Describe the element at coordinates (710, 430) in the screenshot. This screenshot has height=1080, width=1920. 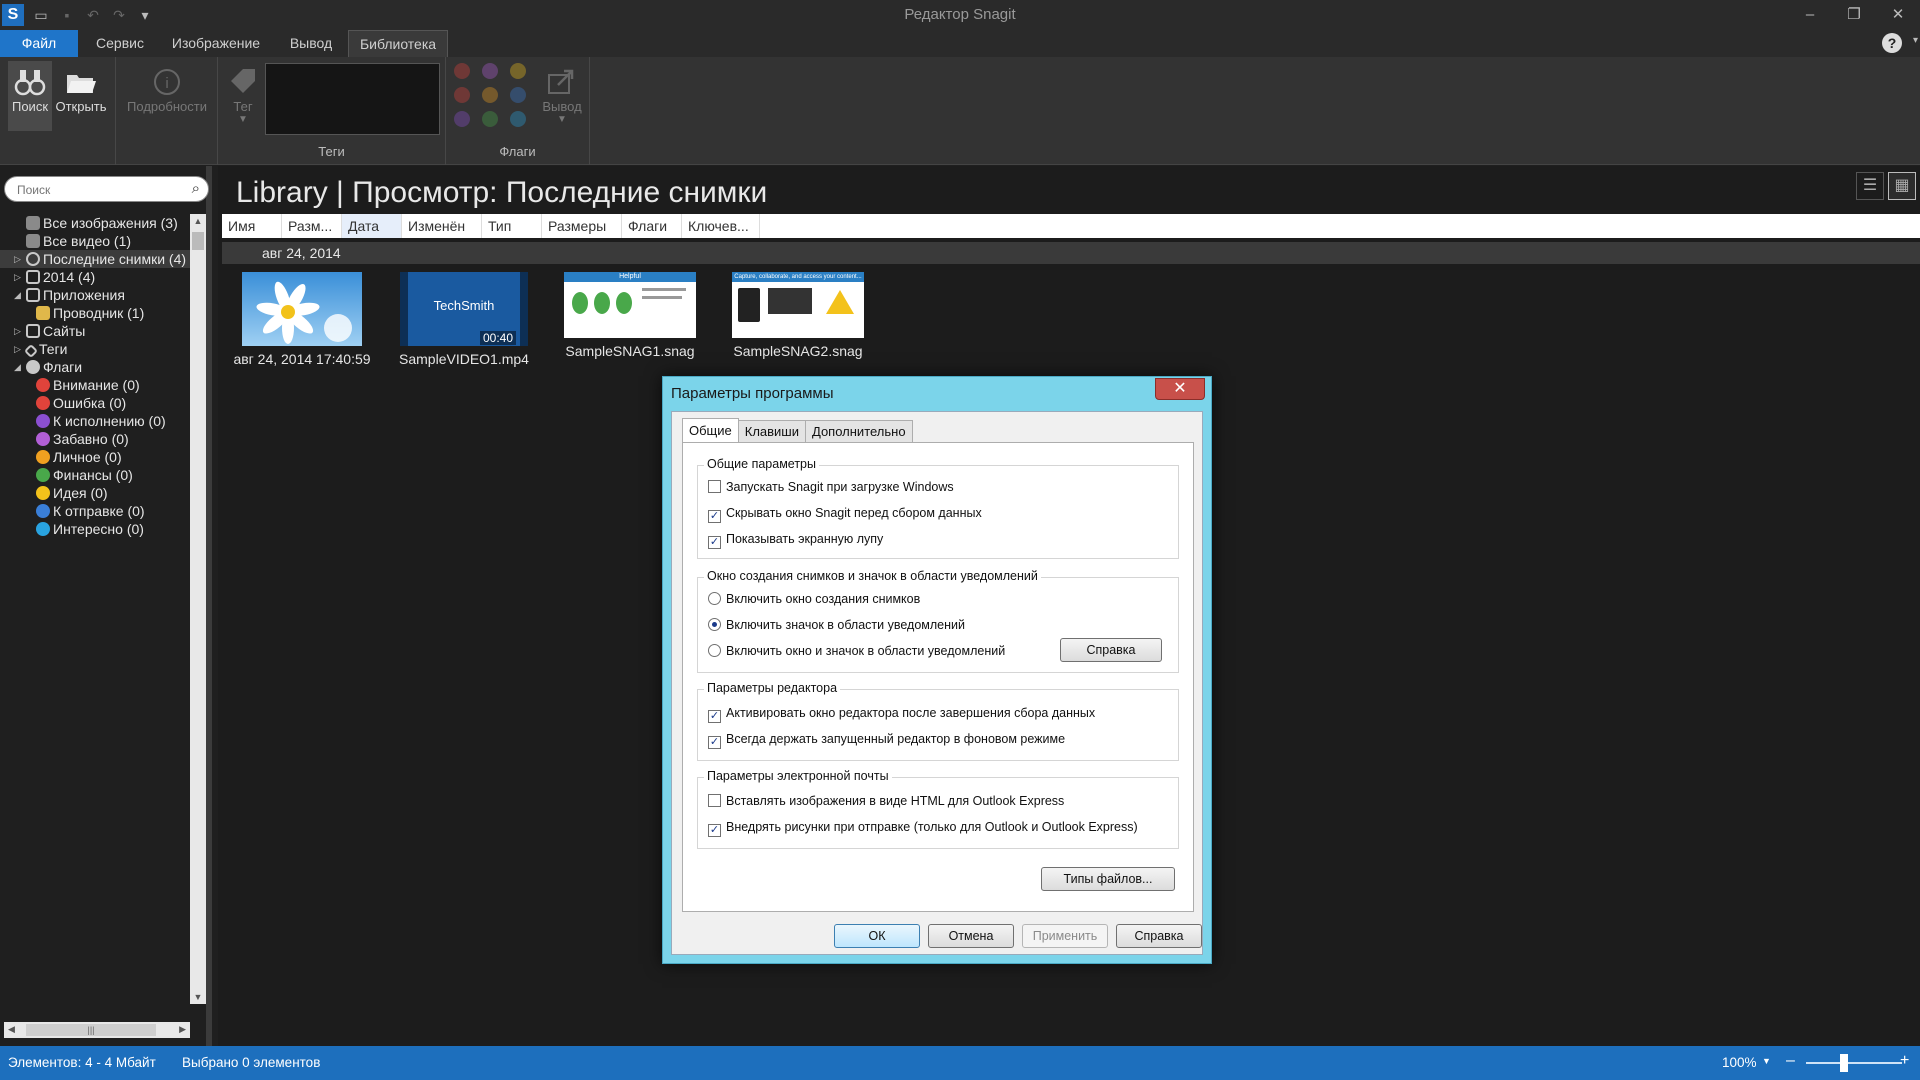
I see `tab-general: Общие` at that location.